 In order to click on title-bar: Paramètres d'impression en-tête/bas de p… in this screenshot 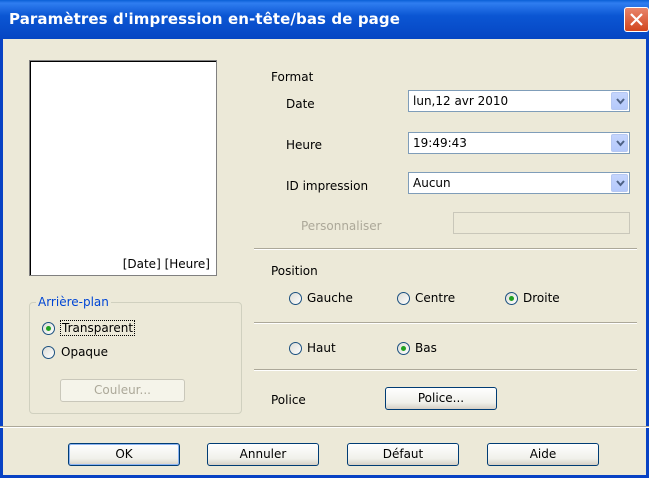, I will do `click(324, 19)`.